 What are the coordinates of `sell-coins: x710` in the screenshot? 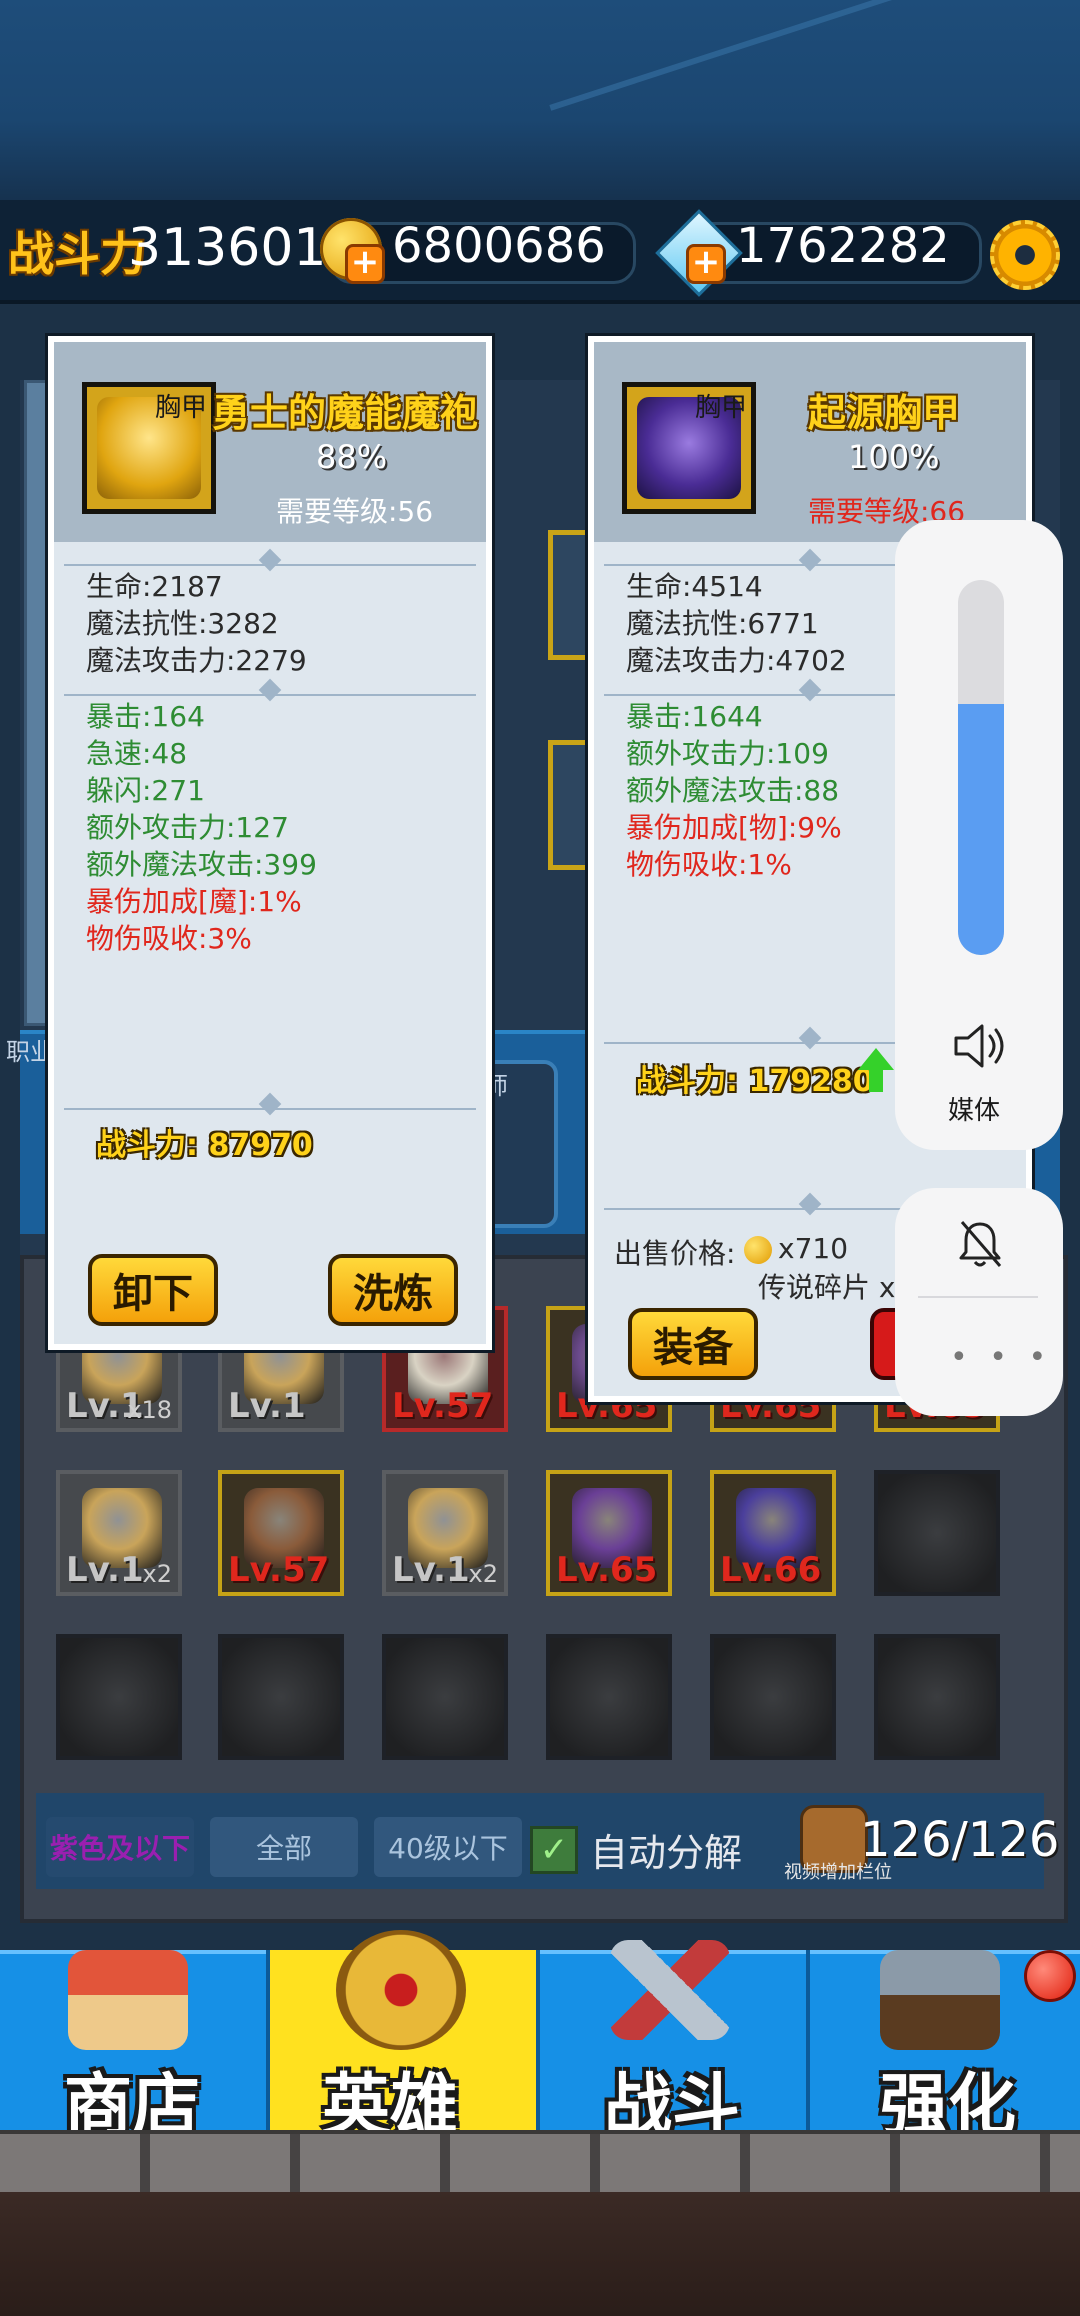 It's located at (813, 1248).